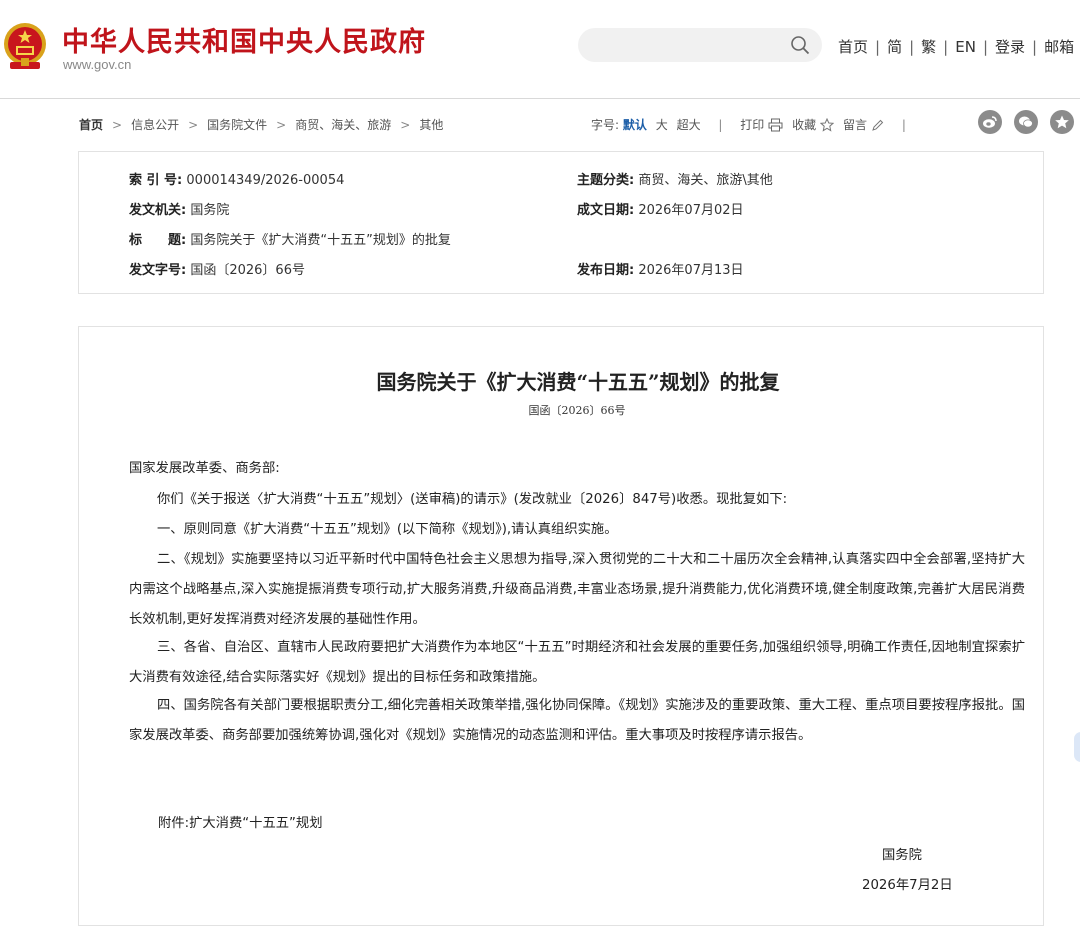  I want to click on meta-index-row: 索 引 号: 000014349/2026-00054, so click(236, 178).